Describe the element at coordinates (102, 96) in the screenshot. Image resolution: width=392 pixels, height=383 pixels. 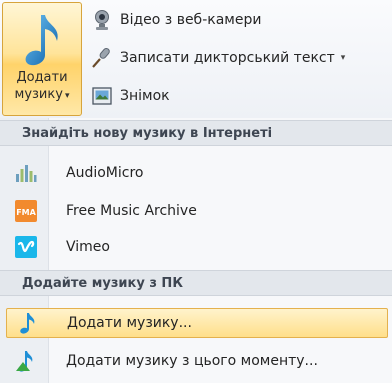
I see `snapshot-icon` at that location.